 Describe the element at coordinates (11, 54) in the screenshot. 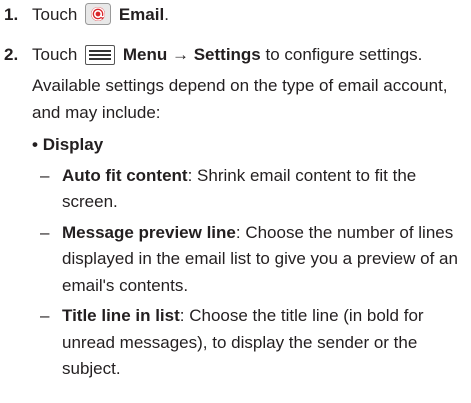

I see `step-number: 2.` at that location.